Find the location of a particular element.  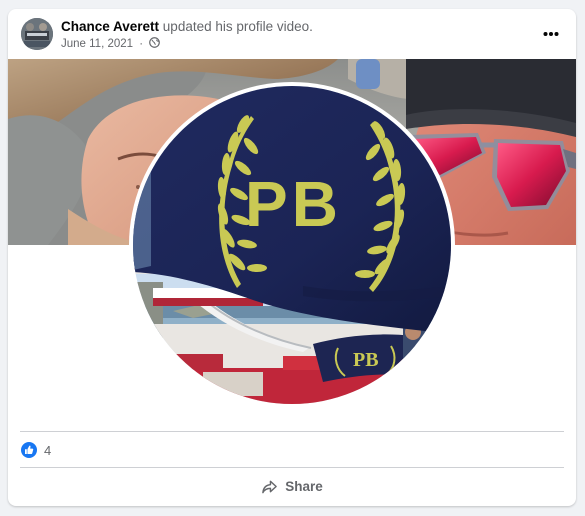

post-action-text: updated his profile video. is located at coordinates (236, 26).